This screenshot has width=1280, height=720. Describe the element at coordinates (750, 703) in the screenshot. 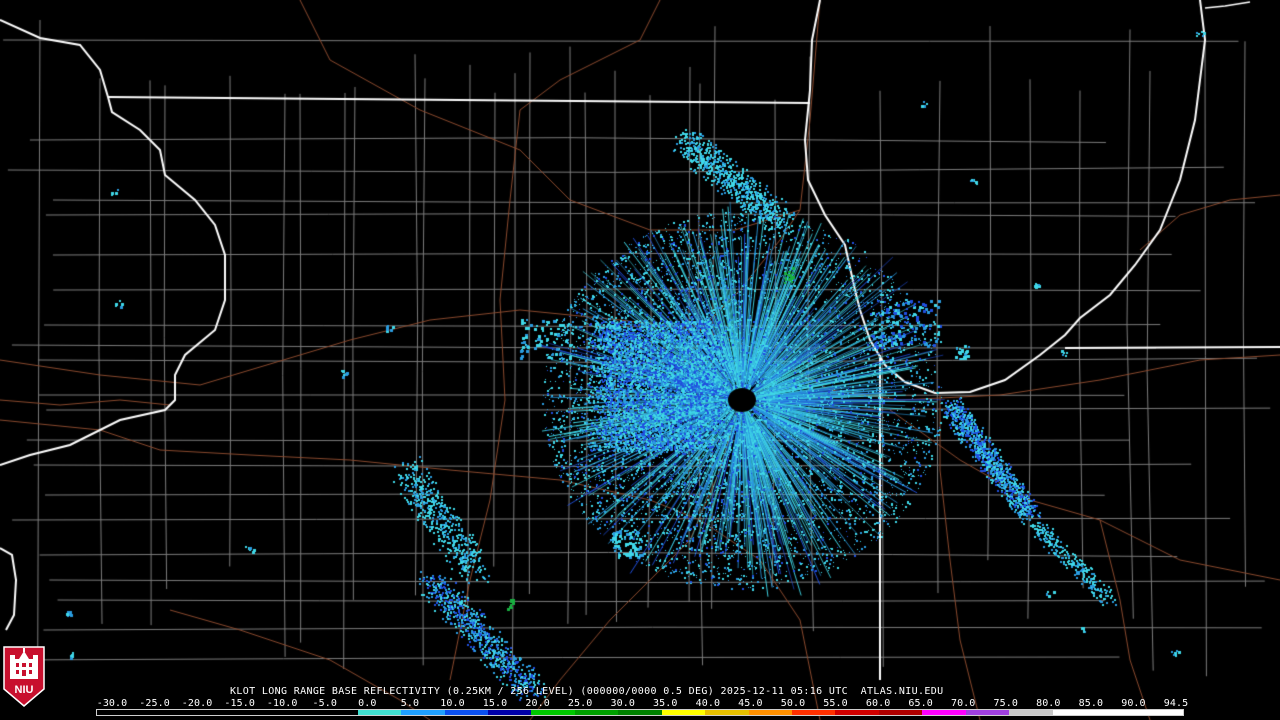

I see `colorbar-label: 45.0` at that location.